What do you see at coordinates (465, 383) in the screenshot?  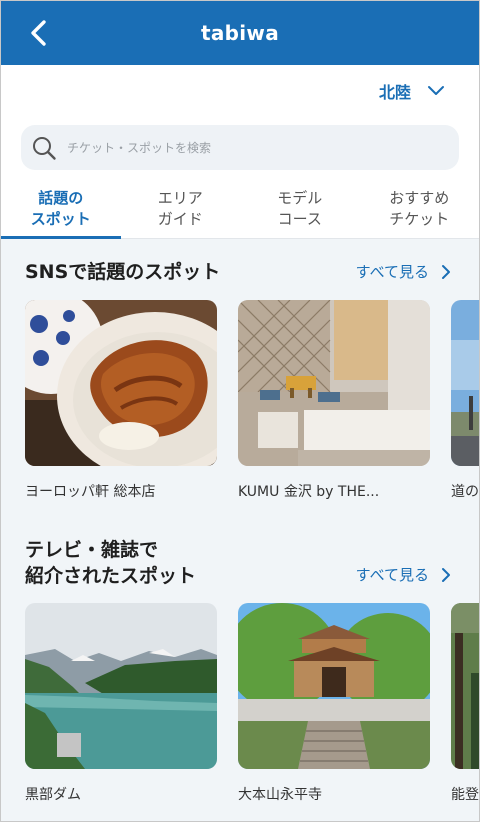 I see `spot-photo-roadside-station` at bounding box center [465, 383].